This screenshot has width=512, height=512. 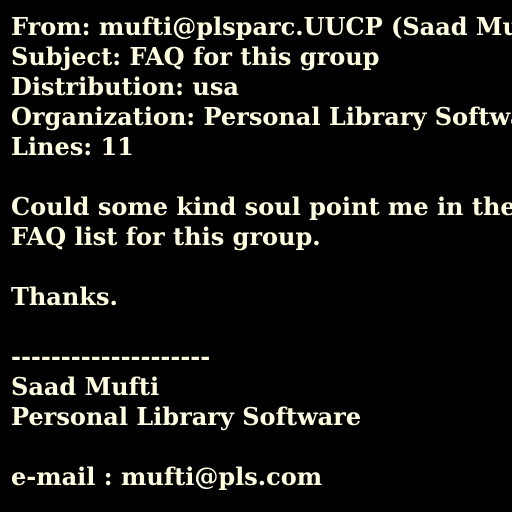 What do you see at coordinates (261, 26) in the screenshot?
I see `header-from: From: mufti@plsparc.UUCP (Saad Mufti)` at bounding box center [261, 26].